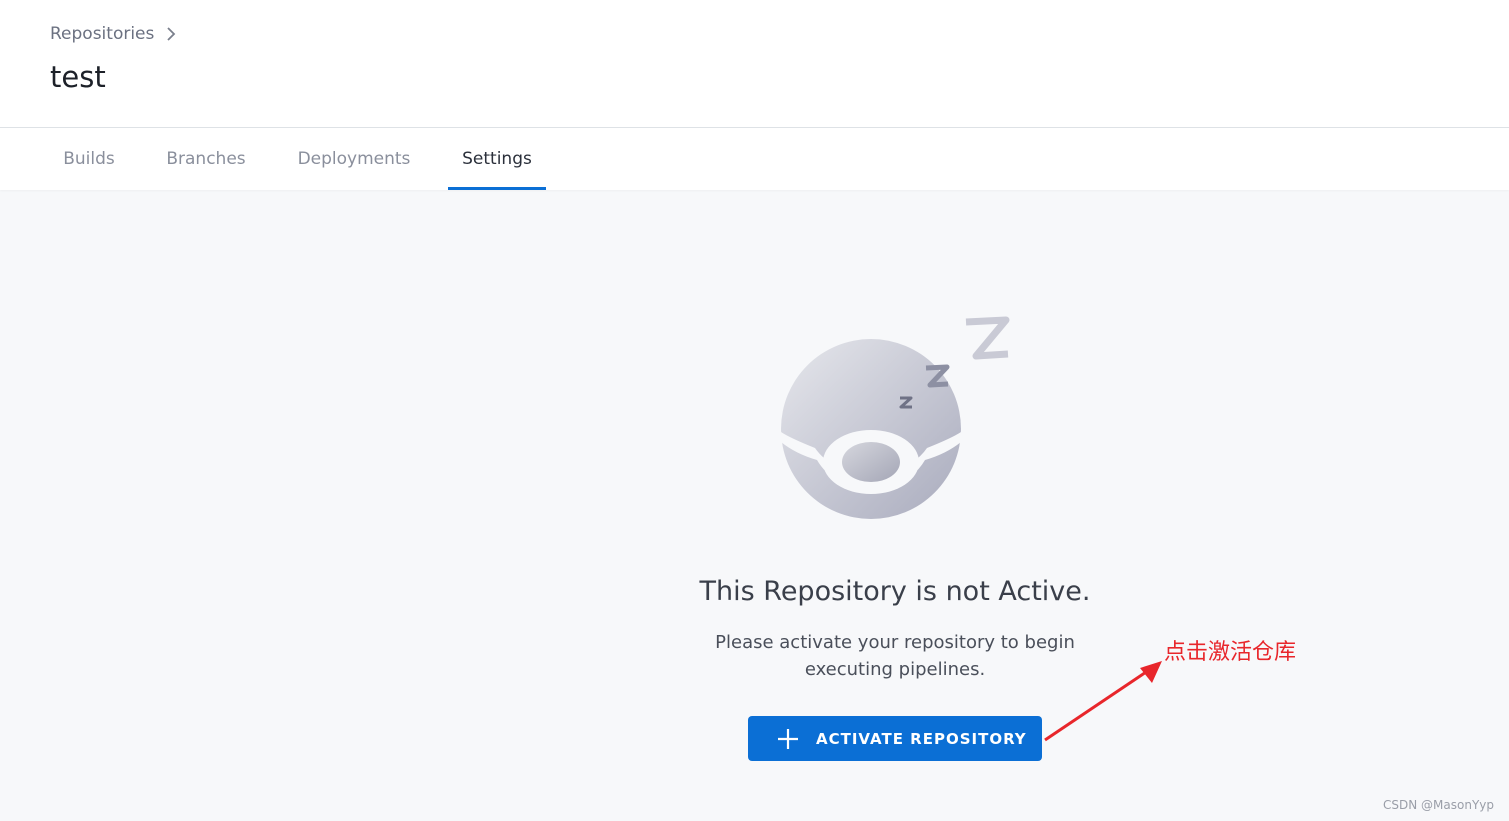  I want to click on sleeping-ball-illustration, so click(895, 417).